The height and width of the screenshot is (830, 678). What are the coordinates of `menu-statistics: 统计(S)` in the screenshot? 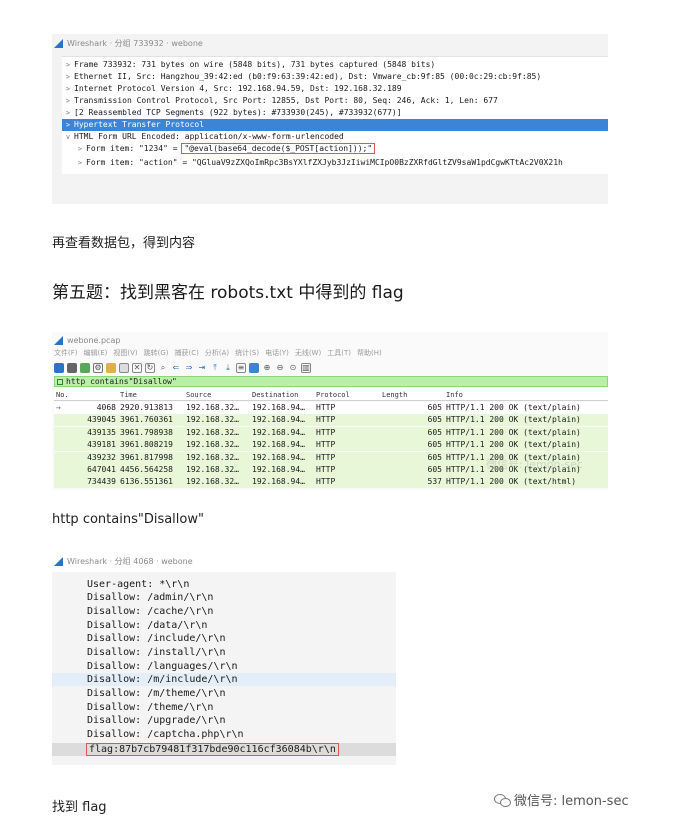 It's located at (247, 354).